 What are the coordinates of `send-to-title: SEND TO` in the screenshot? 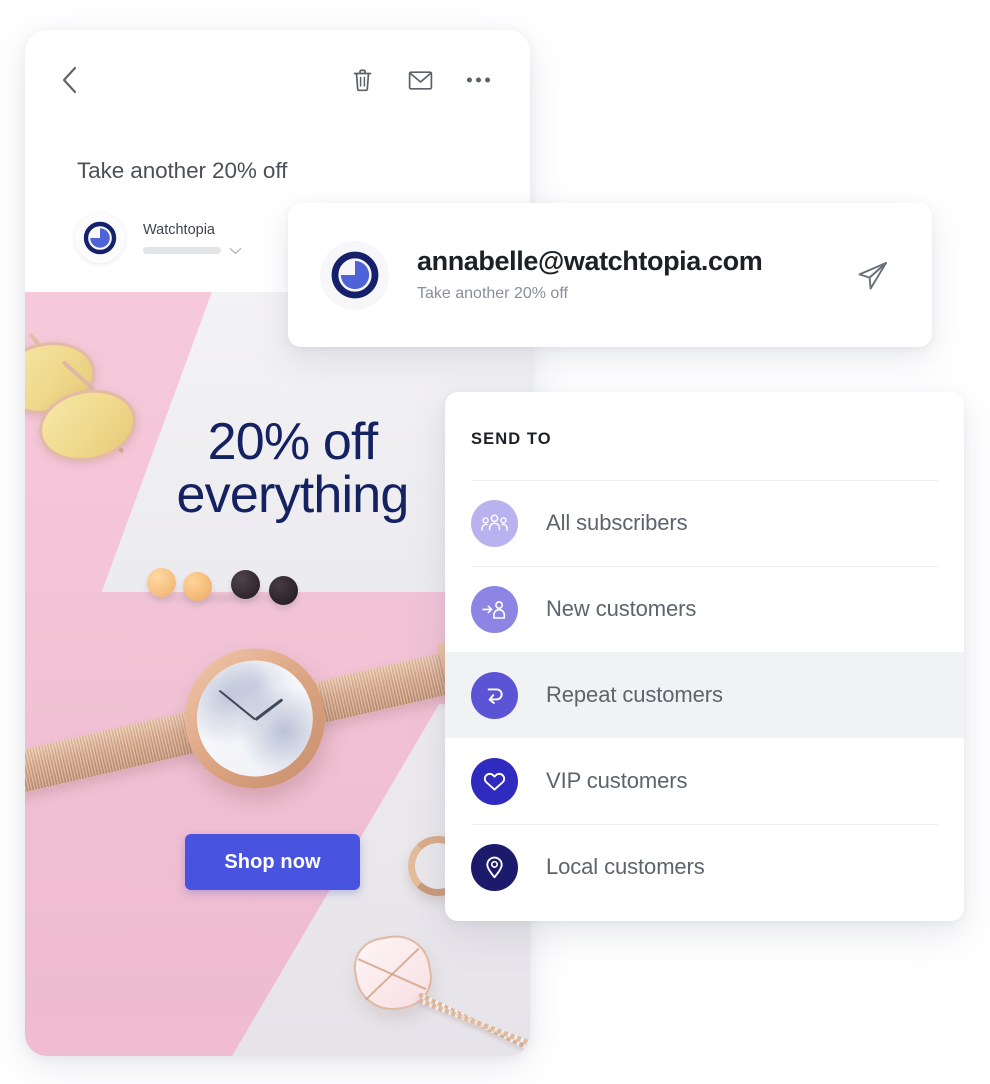 It's located at (511, 439).